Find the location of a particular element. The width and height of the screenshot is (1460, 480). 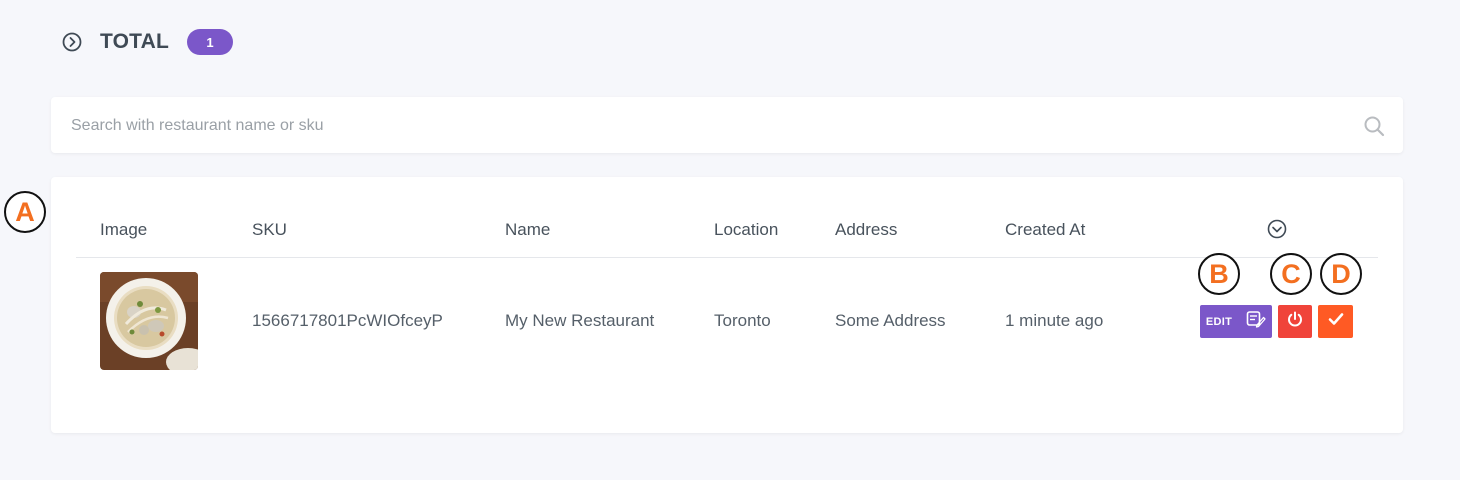

marker-c: C is located at coordinates (1291, 274).